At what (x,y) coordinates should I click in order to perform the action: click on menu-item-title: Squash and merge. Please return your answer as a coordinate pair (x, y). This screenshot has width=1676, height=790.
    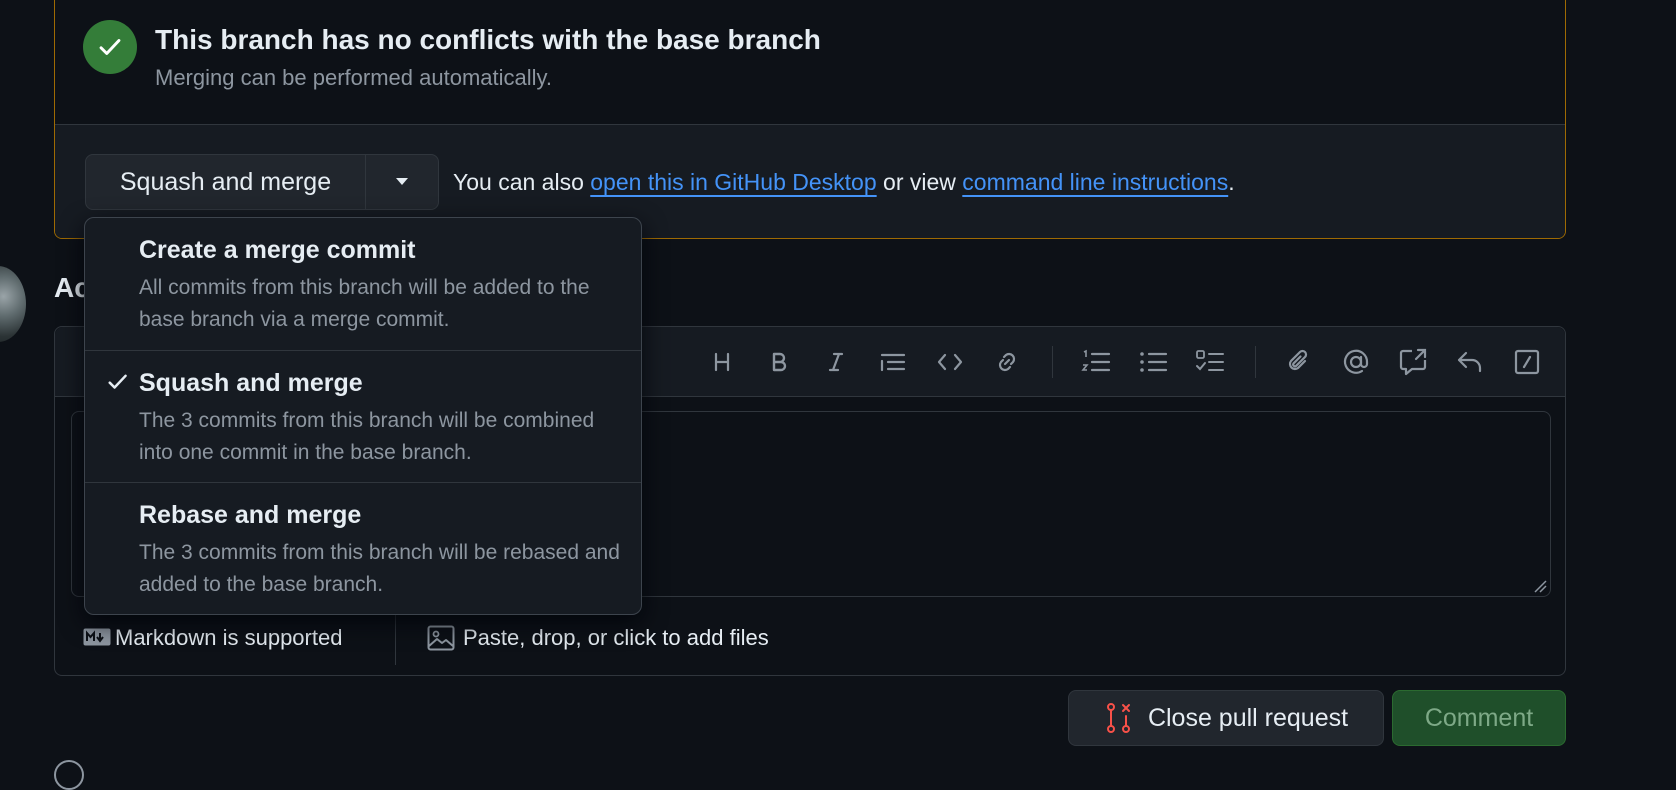
    Looking at the image, I should click on (251, 383).